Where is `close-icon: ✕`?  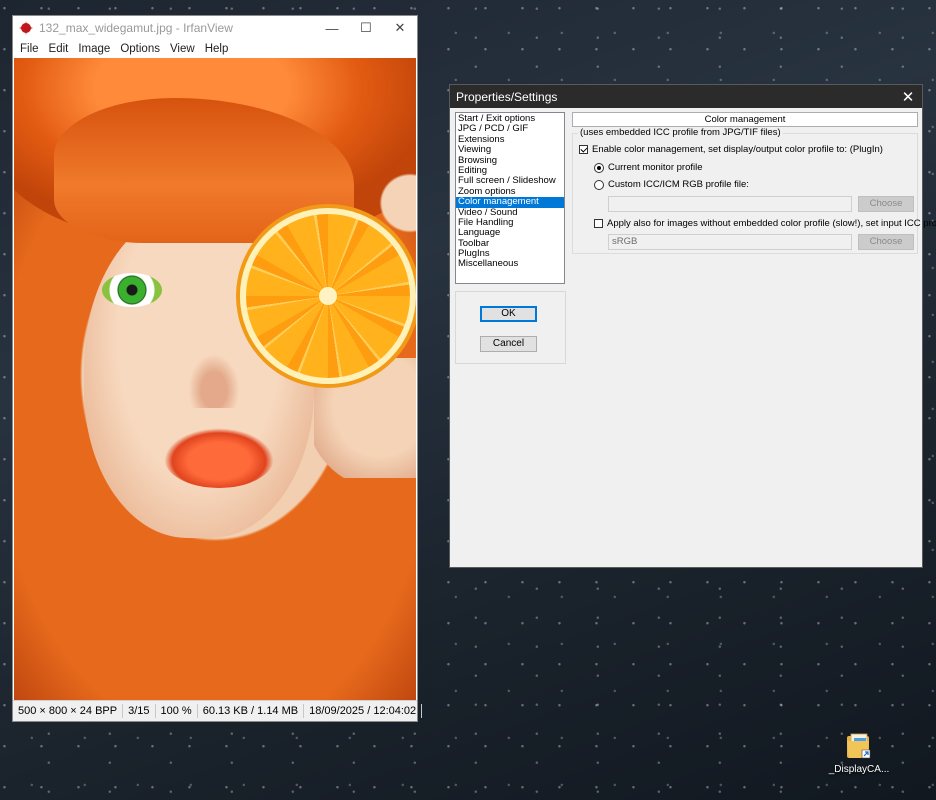
close-icon: ✕ is located at coordinates (400, 28).